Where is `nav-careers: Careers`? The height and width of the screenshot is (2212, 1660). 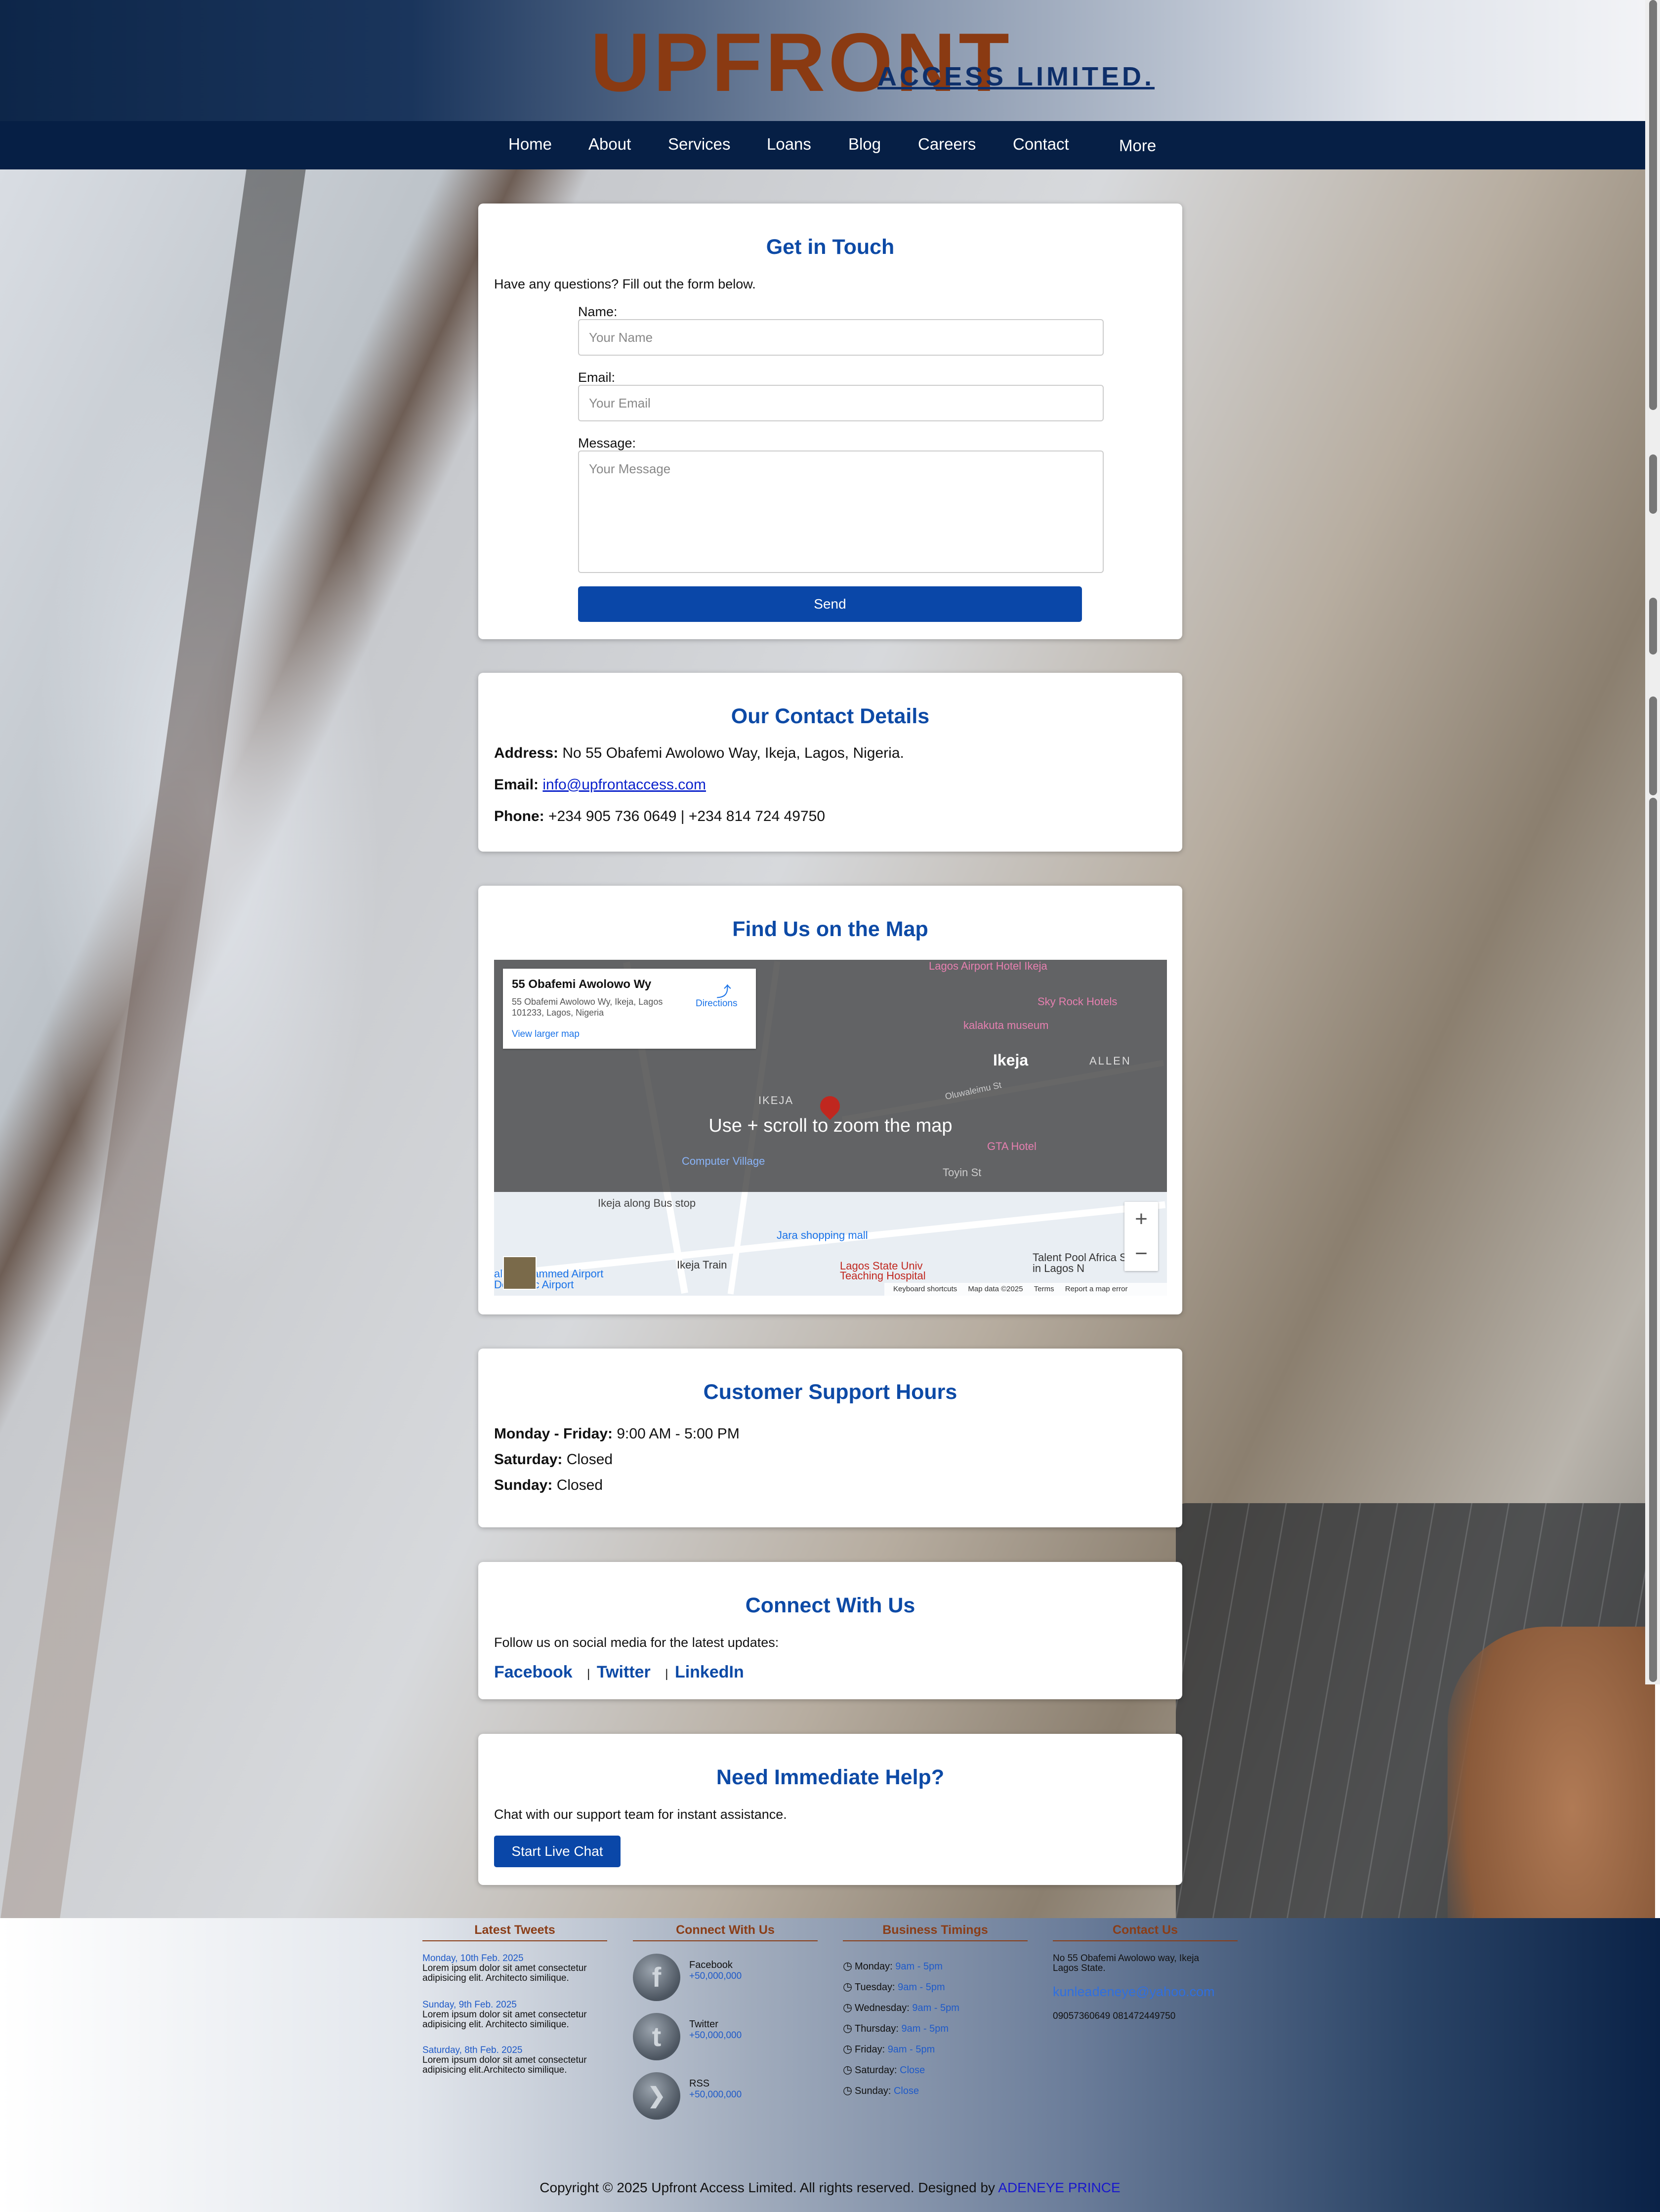 nav-careers: Careers is located at coordinates (947, 144).